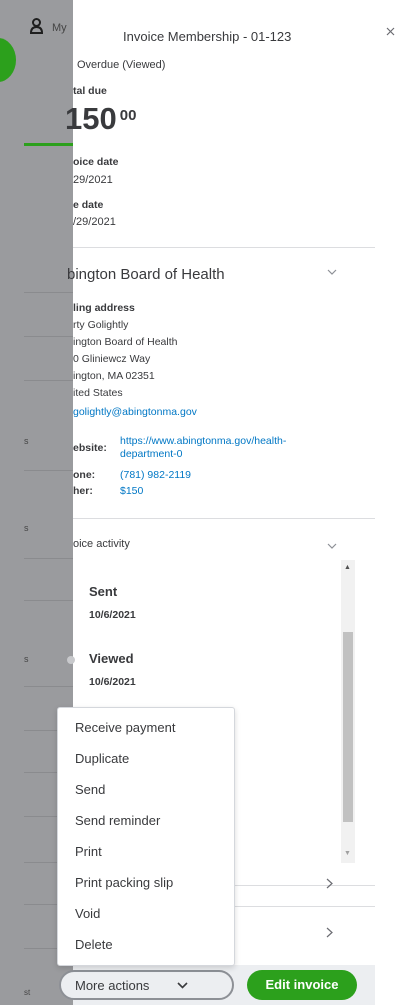  What do you see at coordinates (112, 359) in the screenshot?
I see `address-line: 0 Gliniewcz Way` at bounding box center [112, 359].